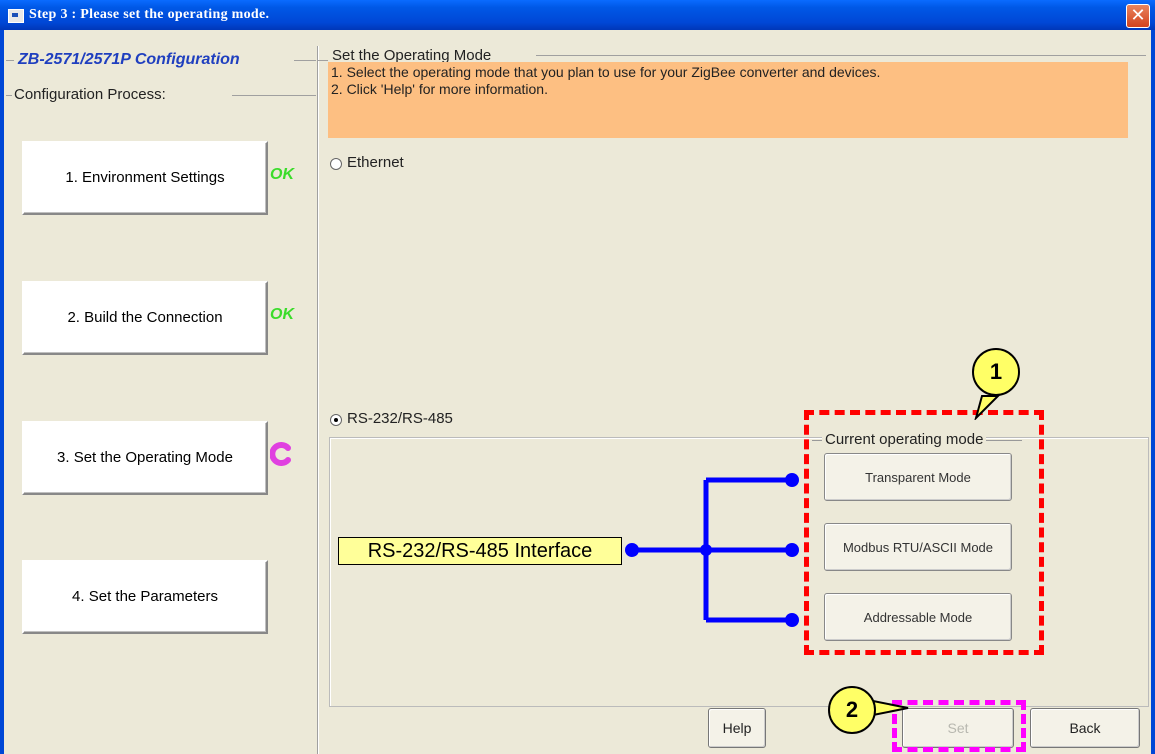 Image resolution: width=1155 pixels, height=754 pixels. Describe the element at coordinates (712, 550) in the screenshot. I see `interface-wiring-diagram` at that location.